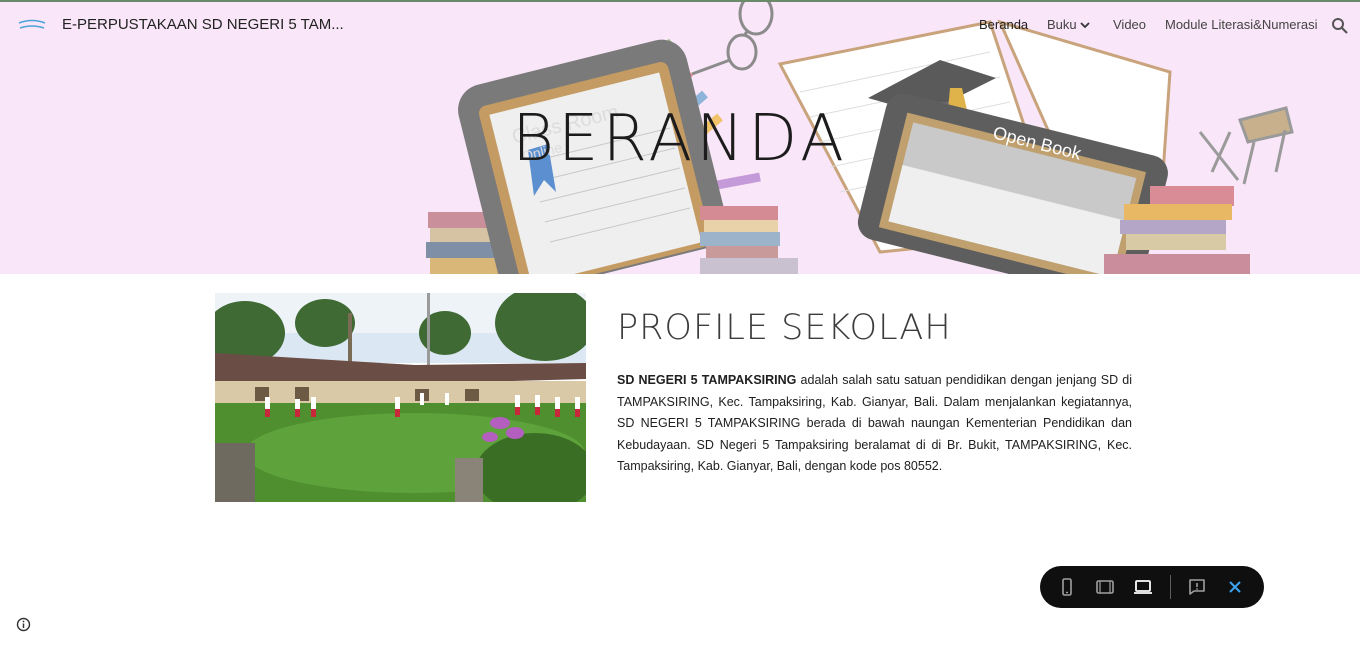 The width and height of the screenshot is (1360, 650). What do you see at coordinates (1197, 587) in the screenshot?
I see `report-abuse-icon` at bounding box center [1197, 587].